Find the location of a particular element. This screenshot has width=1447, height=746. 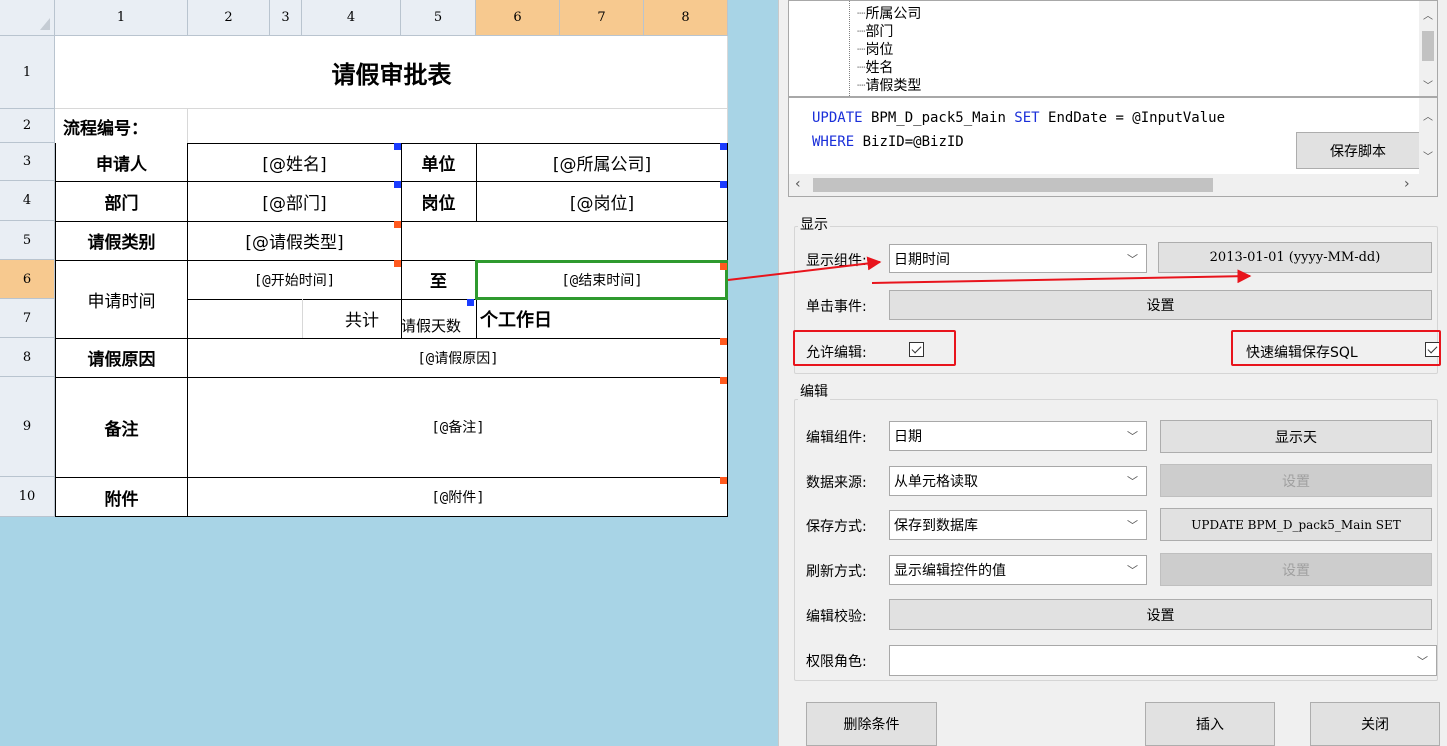

department-field: [@部门] is located at coordinates (294, 201).